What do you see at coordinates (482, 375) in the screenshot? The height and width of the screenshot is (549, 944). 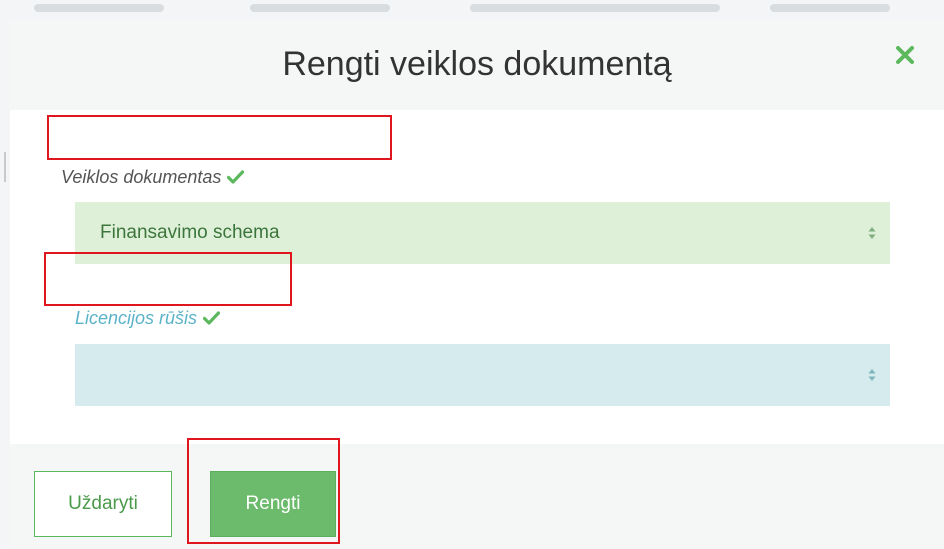 I see `license-type-select` at bounding box center [482, 375].